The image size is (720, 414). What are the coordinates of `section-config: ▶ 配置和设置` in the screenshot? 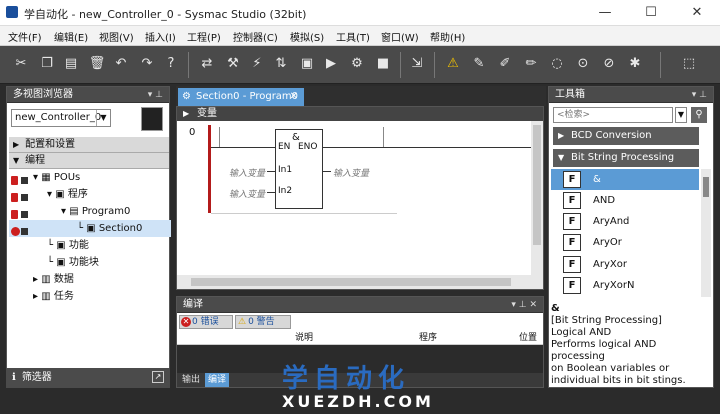 It's located at (89, 145).